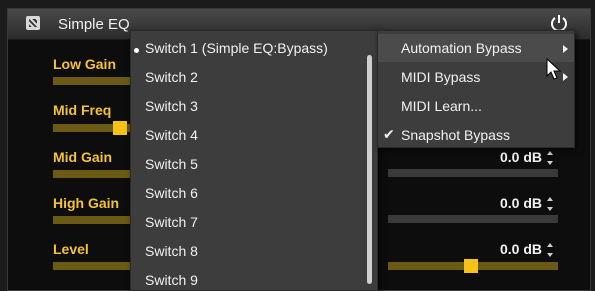  What do you see at coordinates (521, 203) in the screenshot?
I see `param-high-gain-value: 0.0 dB` at bounding box center [521, 203].